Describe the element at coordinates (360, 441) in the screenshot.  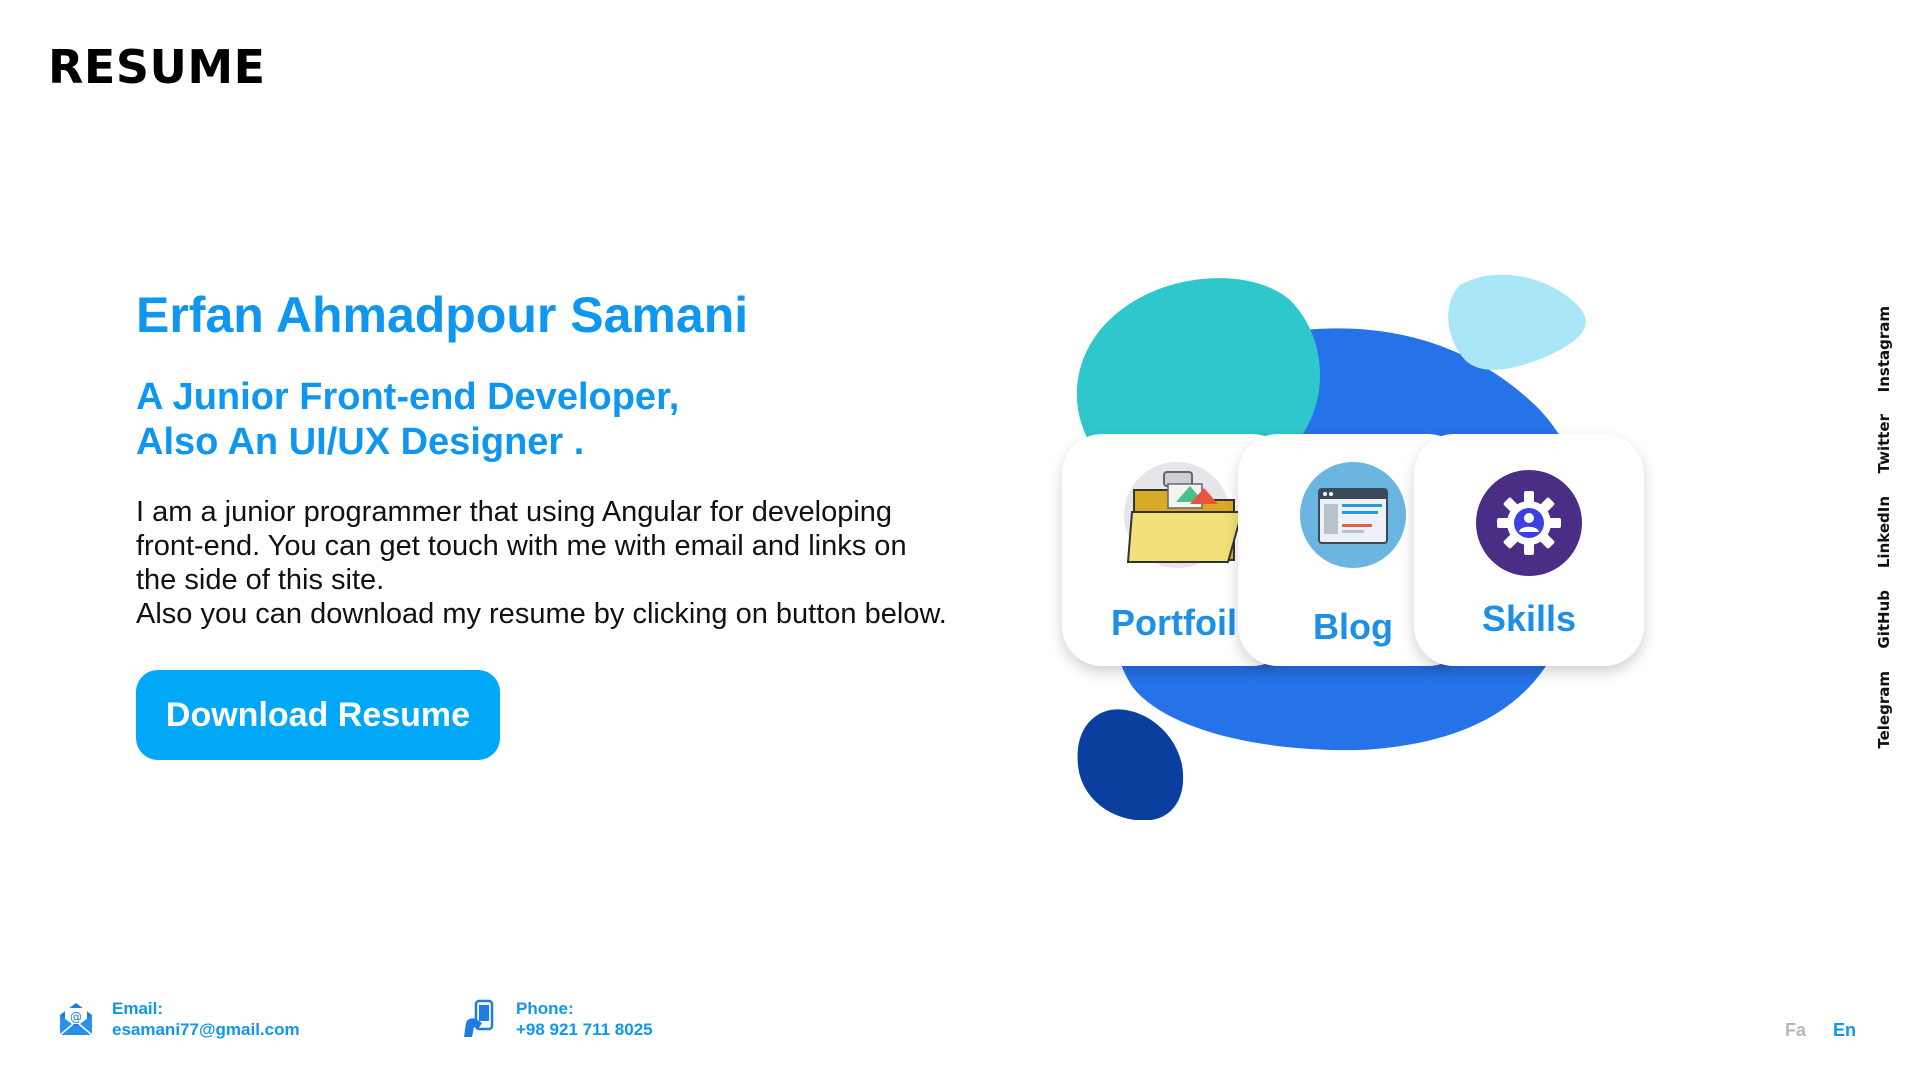
I see `tagline-line: Also An UI/UX Designer .` at that location.